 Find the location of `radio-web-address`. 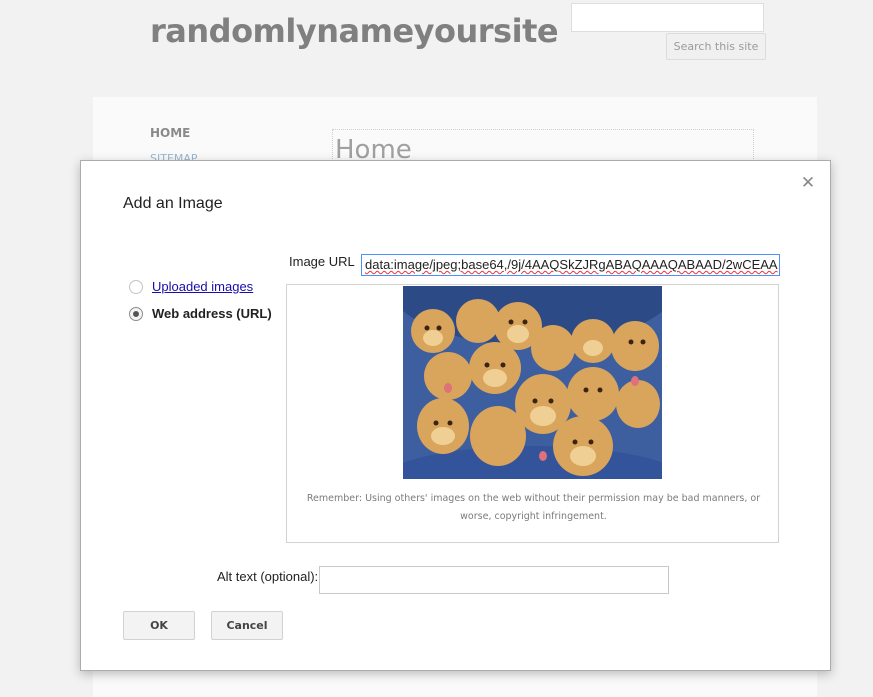

radio-web-address is located at coordinates (136, 313).